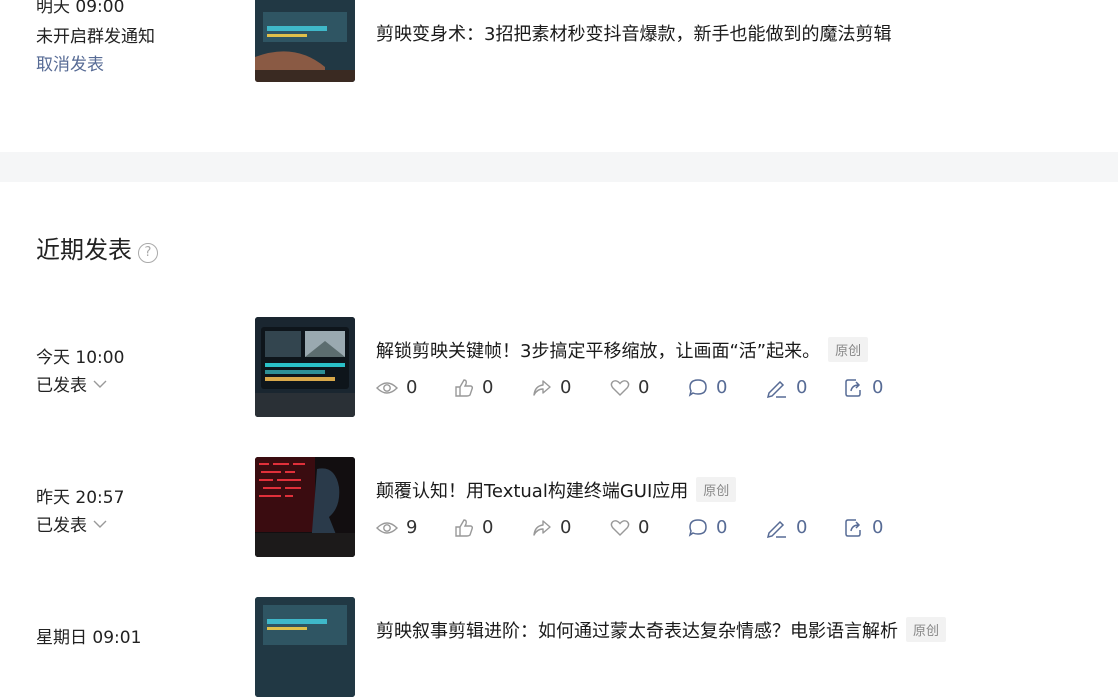  What do you see at coordinates (532, 491) in the screenshot?
I see `post-title: 颠覆认知！用Textual构建终端GUI应用` at bounding box center [532, 491].